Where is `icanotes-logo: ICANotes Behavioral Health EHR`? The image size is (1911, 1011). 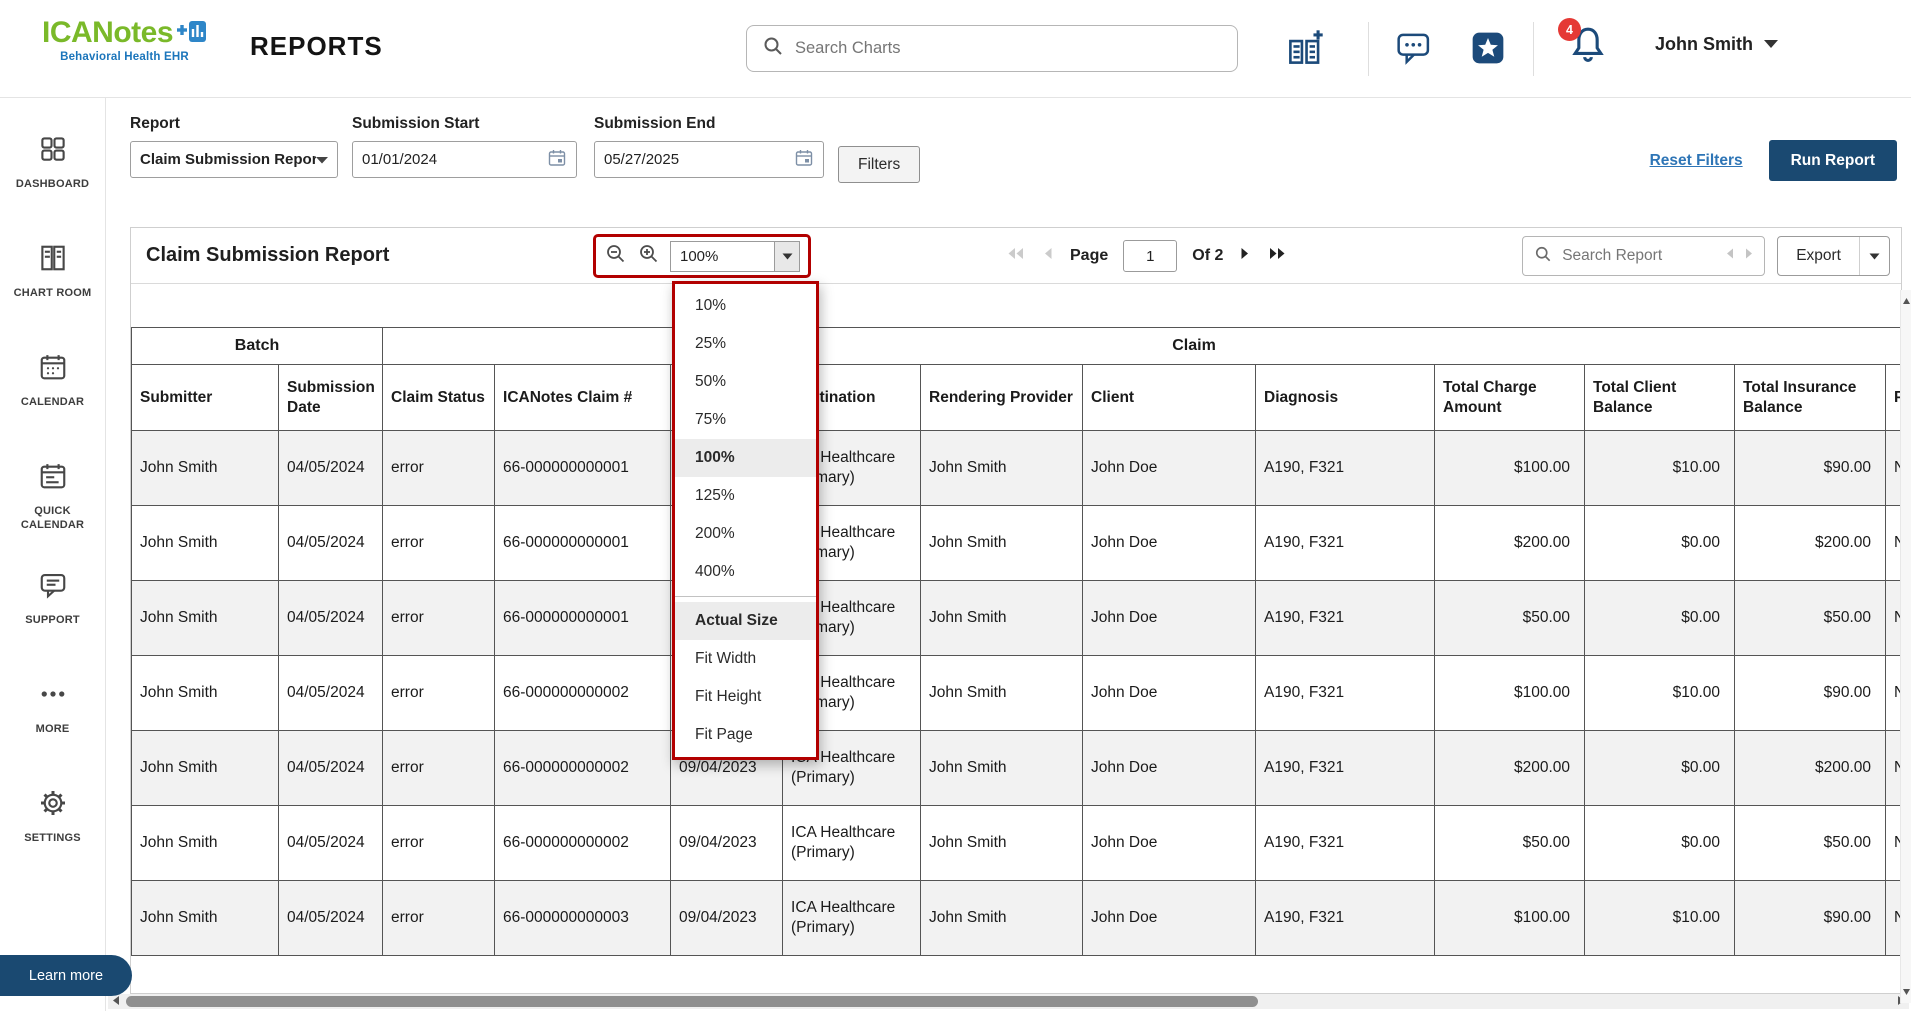
icanotes-logo: ICANotes Behavioral Health EHR is located at coordinates (124, 39).